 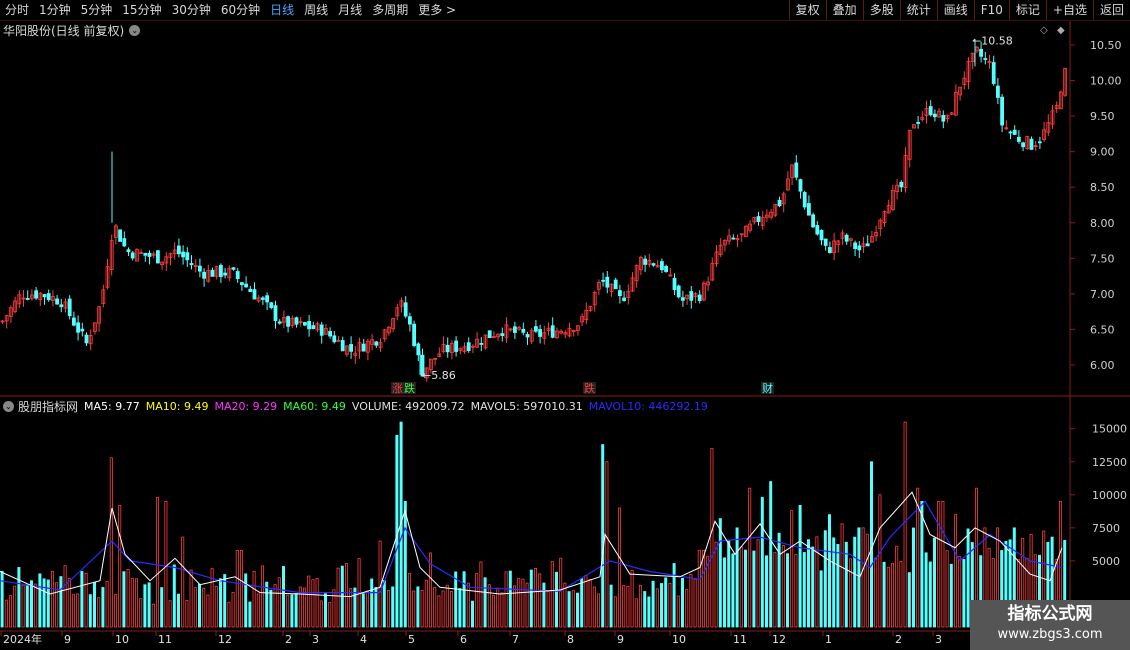 I want to click on toolbar-button-4: 画线, so click(x=955, y=10).